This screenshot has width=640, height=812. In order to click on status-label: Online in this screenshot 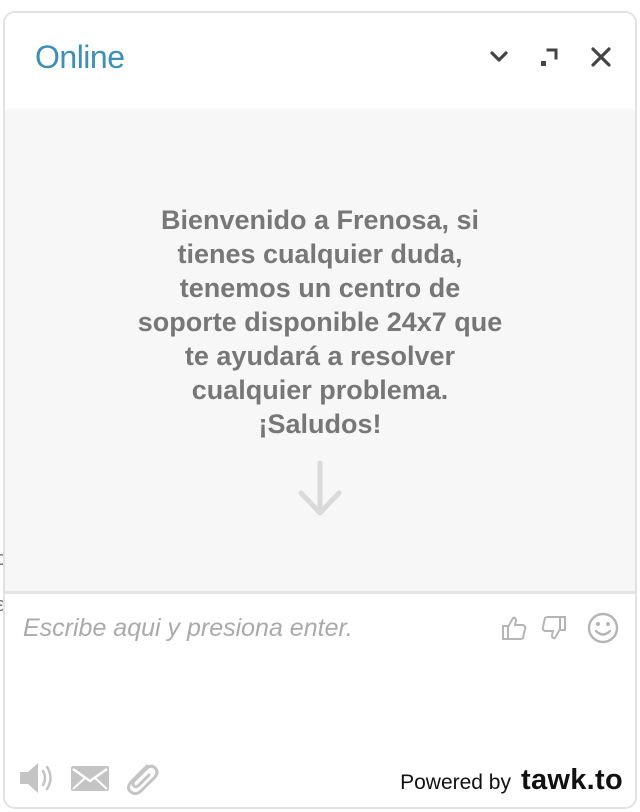, I will do `click(80, 57)`.